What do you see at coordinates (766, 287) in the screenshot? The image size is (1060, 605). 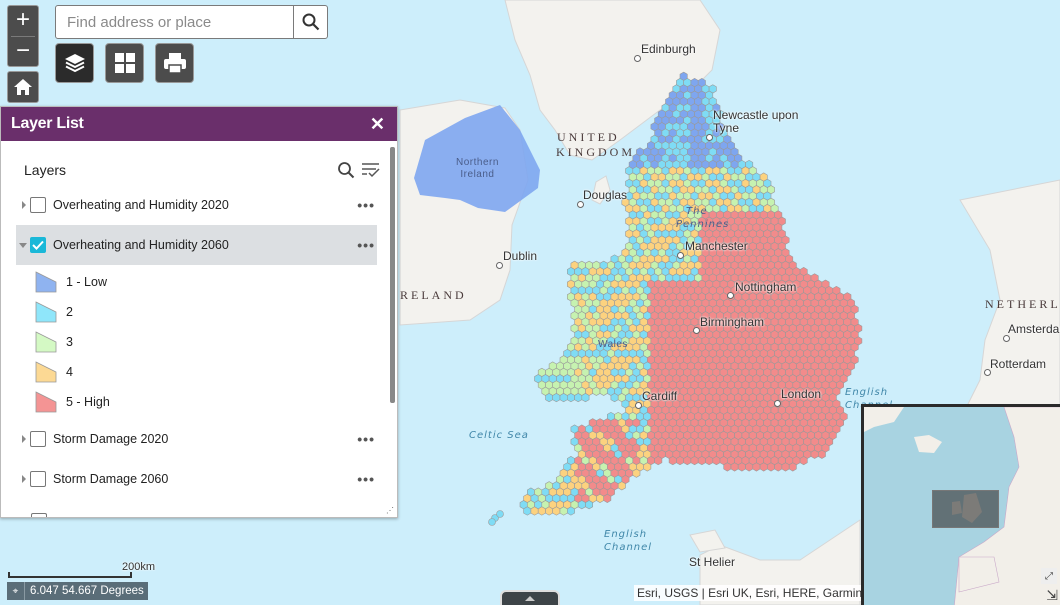 I see `city-label-nottingham: Nottingham` at bounding box center [766, 287].